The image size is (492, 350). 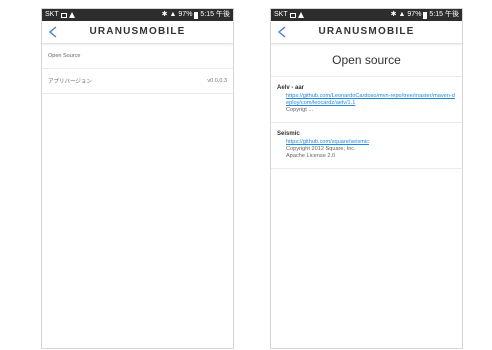 What do you see at coordinates (291, 88) in the screenshot?
I see `license-name: Aelv - aar` at bounding box center [291, 88].